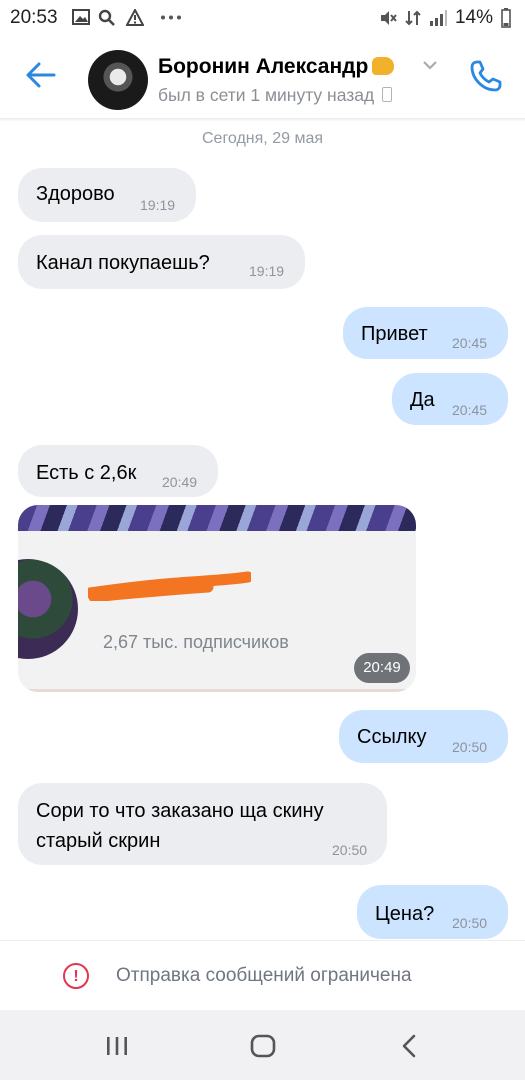 Image resolution: width=525 pixels, height=1080 pixels. I want to click on battery-icon, so click(506, 18).